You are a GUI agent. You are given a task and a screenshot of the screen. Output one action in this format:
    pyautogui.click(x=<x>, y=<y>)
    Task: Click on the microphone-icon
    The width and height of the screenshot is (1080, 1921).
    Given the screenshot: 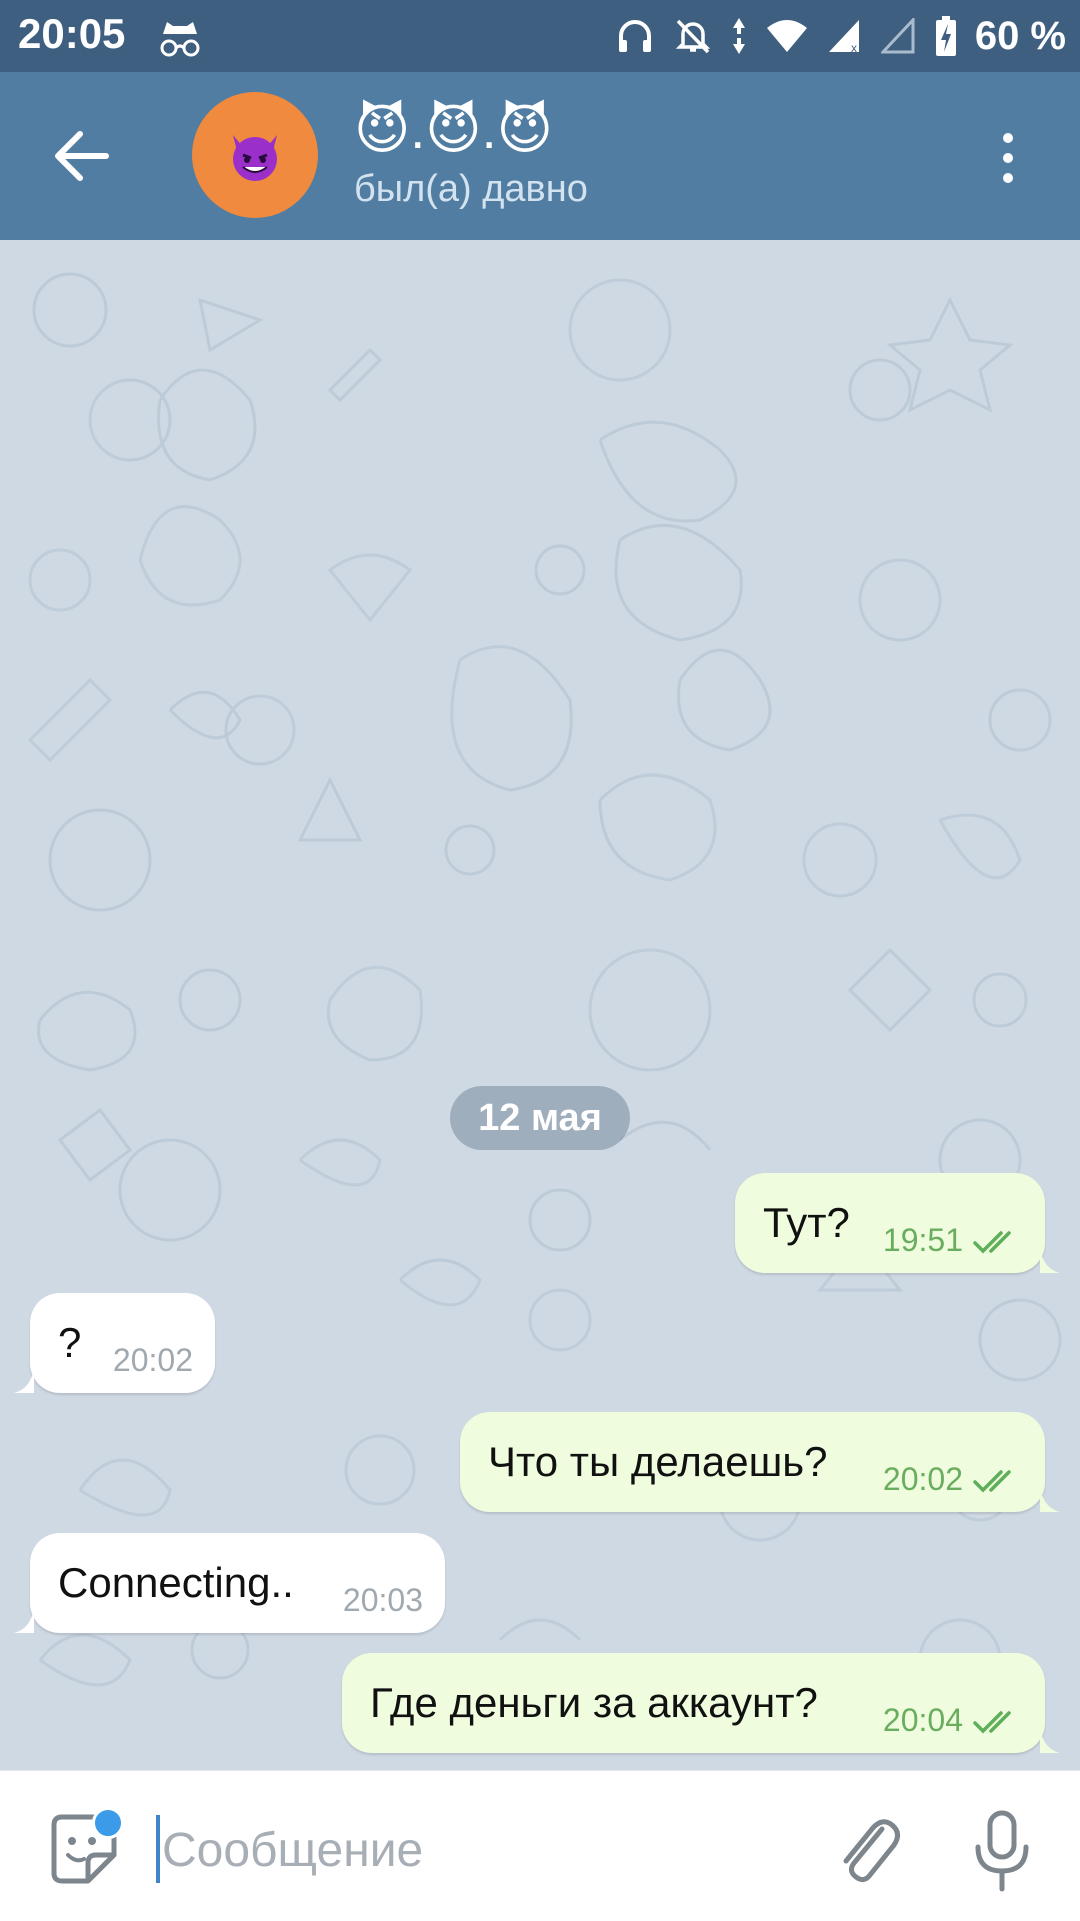 What is the action you would take?
    pyautogui.click(x=1002, y=1851)
    